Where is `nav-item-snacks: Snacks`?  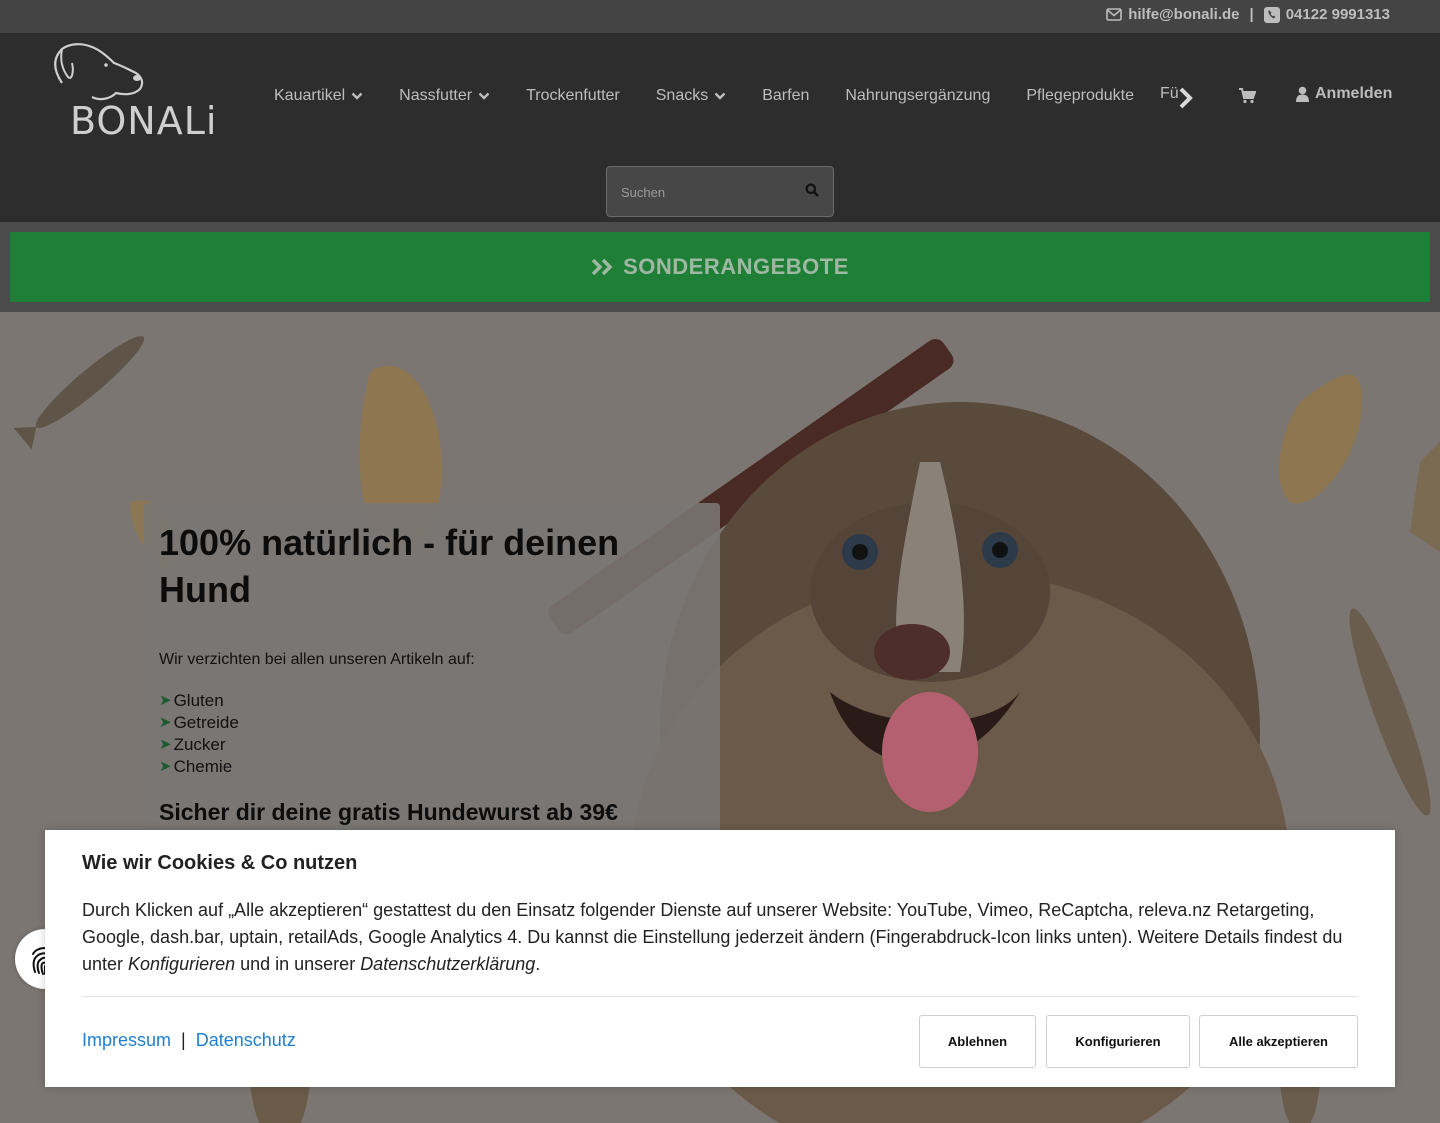 nav-item-snacks: Snacks is located at coordinates (691, 96).